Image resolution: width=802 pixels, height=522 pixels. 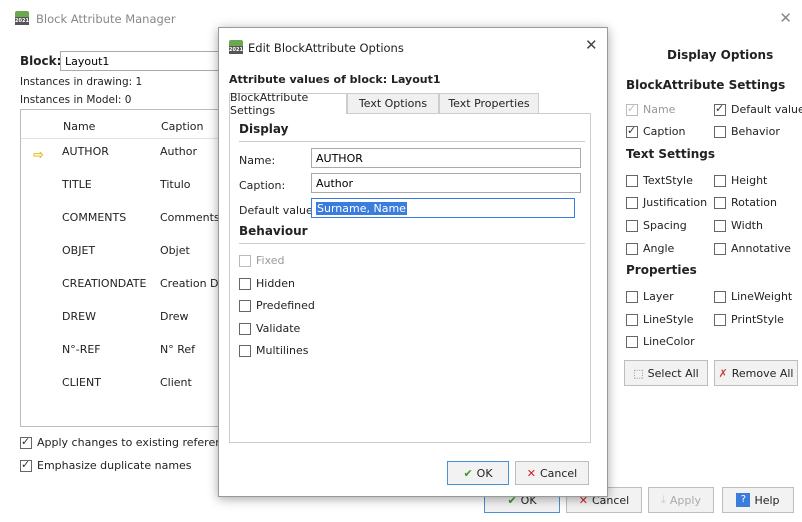 I want to click on angle-label: Angle, so click(x=659, y=248).